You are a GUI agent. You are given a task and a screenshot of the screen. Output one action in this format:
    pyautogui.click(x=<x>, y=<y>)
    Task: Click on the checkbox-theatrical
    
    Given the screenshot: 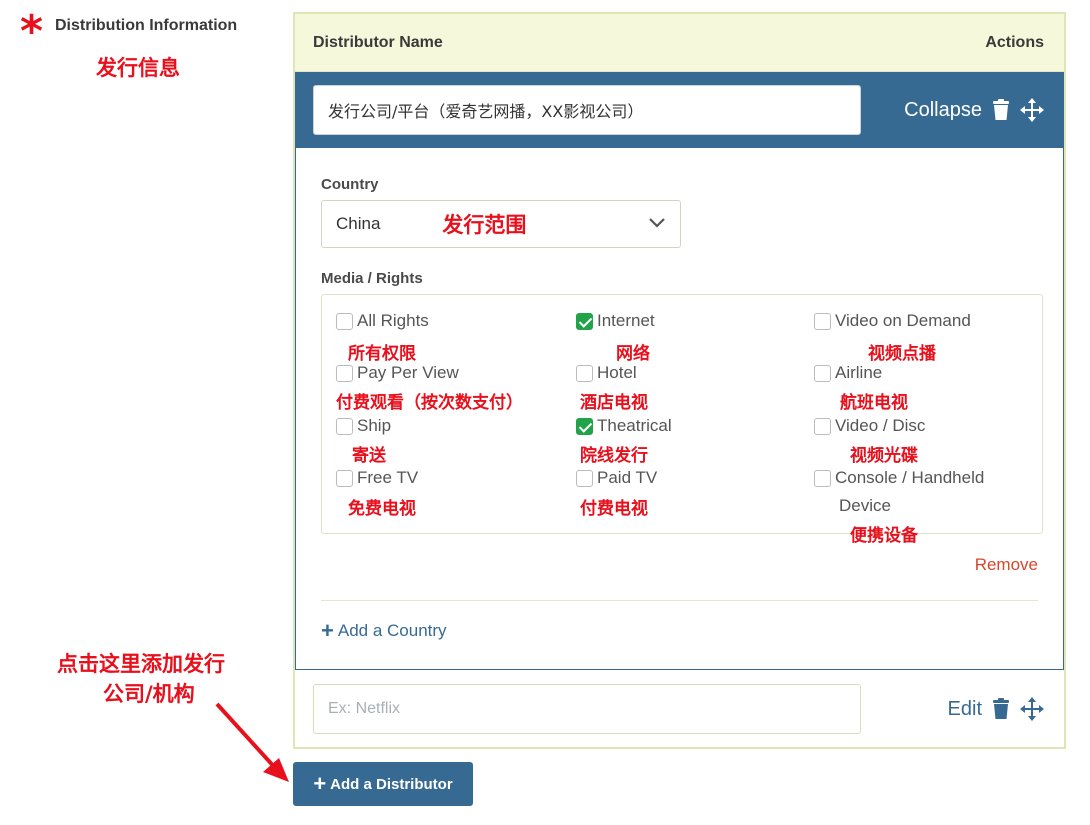 What is the action you would take?
    pyautogui.click(x=584, y=426)
    